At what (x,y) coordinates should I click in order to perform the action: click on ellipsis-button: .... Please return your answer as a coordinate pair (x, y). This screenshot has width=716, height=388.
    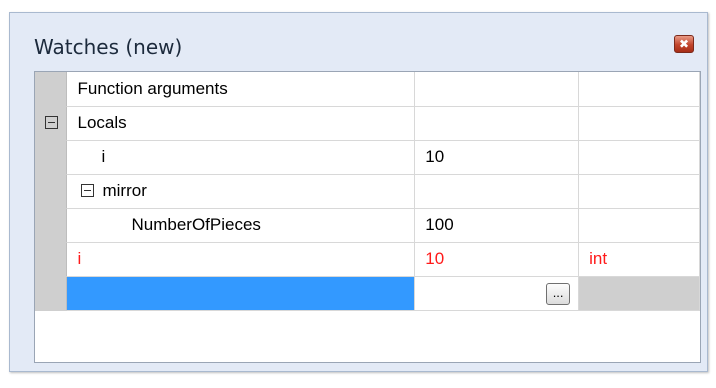
    Looking at the image, I should click on (558, 293).